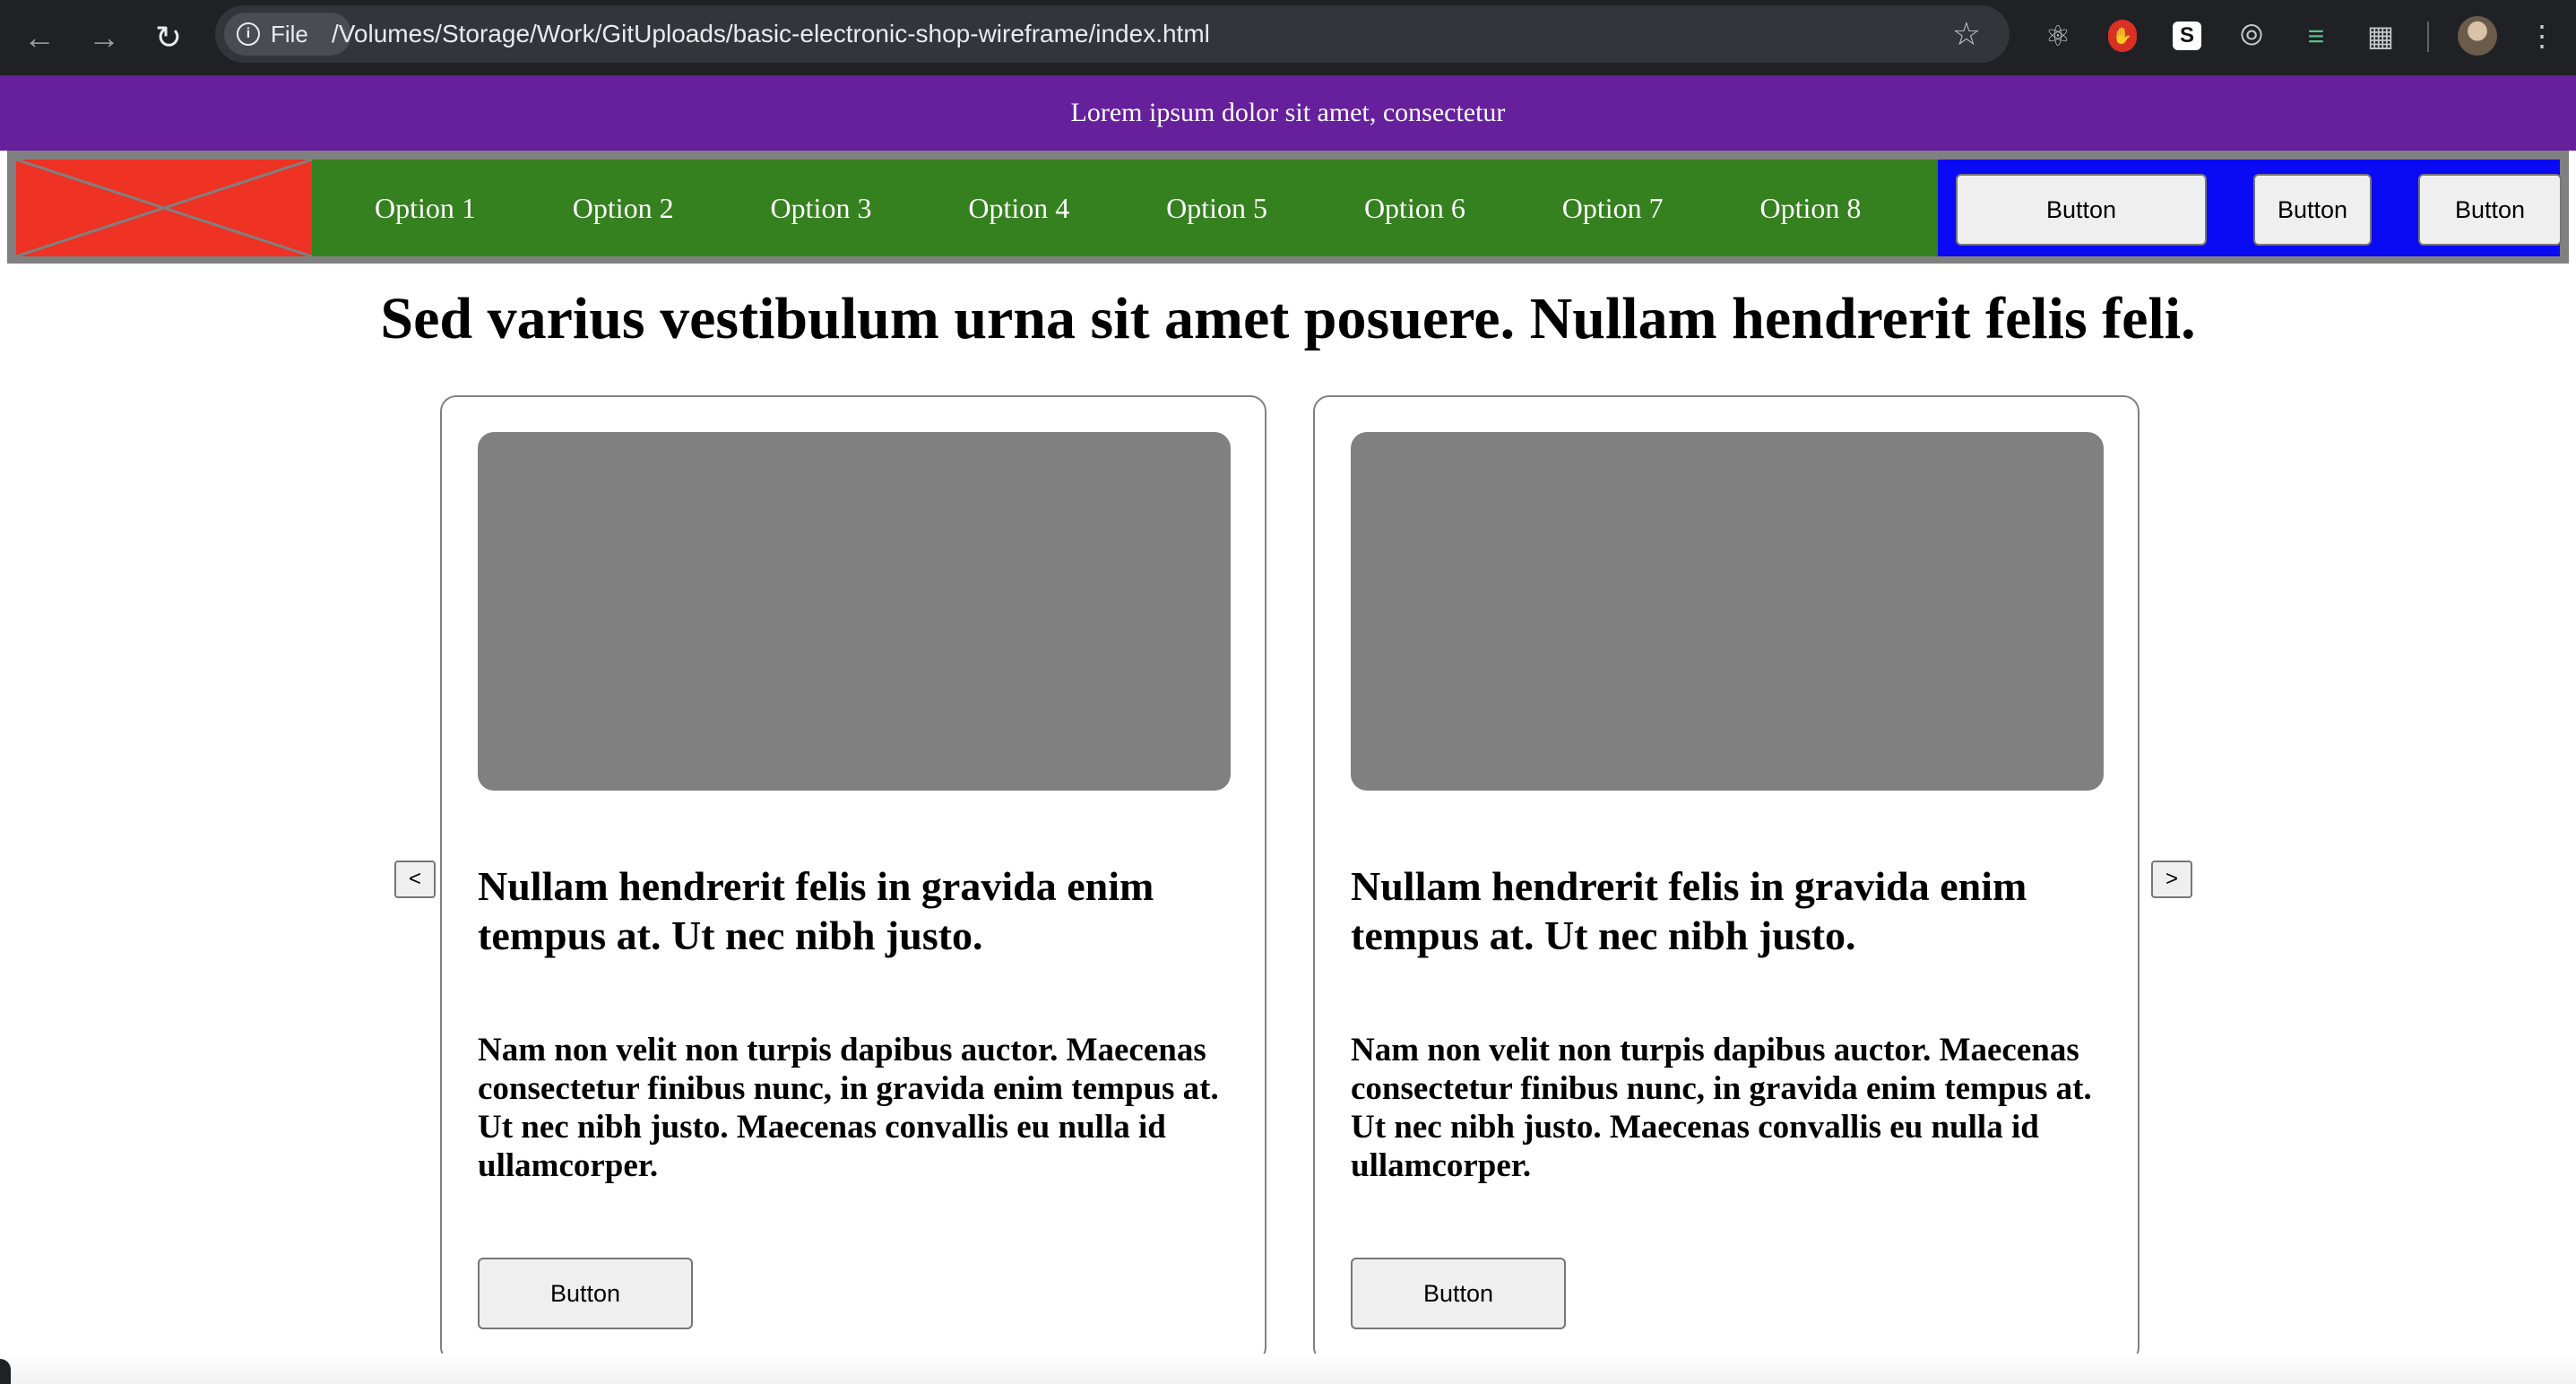 The image size is (2576, 1384). Describe the element at coordinates (168, 38) in the screenshot. I see `reload-icon: ↻` at that location.